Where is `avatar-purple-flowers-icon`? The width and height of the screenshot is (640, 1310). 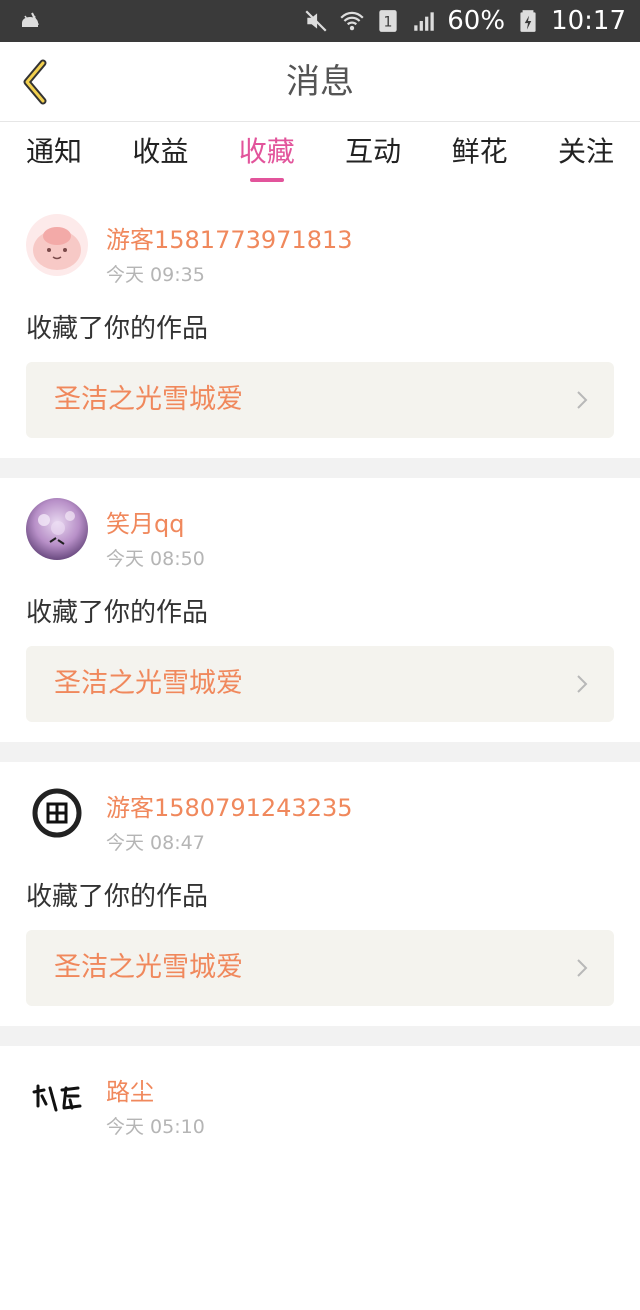
avatar-purple-flowers-icon is located at coordinates (57, 529).